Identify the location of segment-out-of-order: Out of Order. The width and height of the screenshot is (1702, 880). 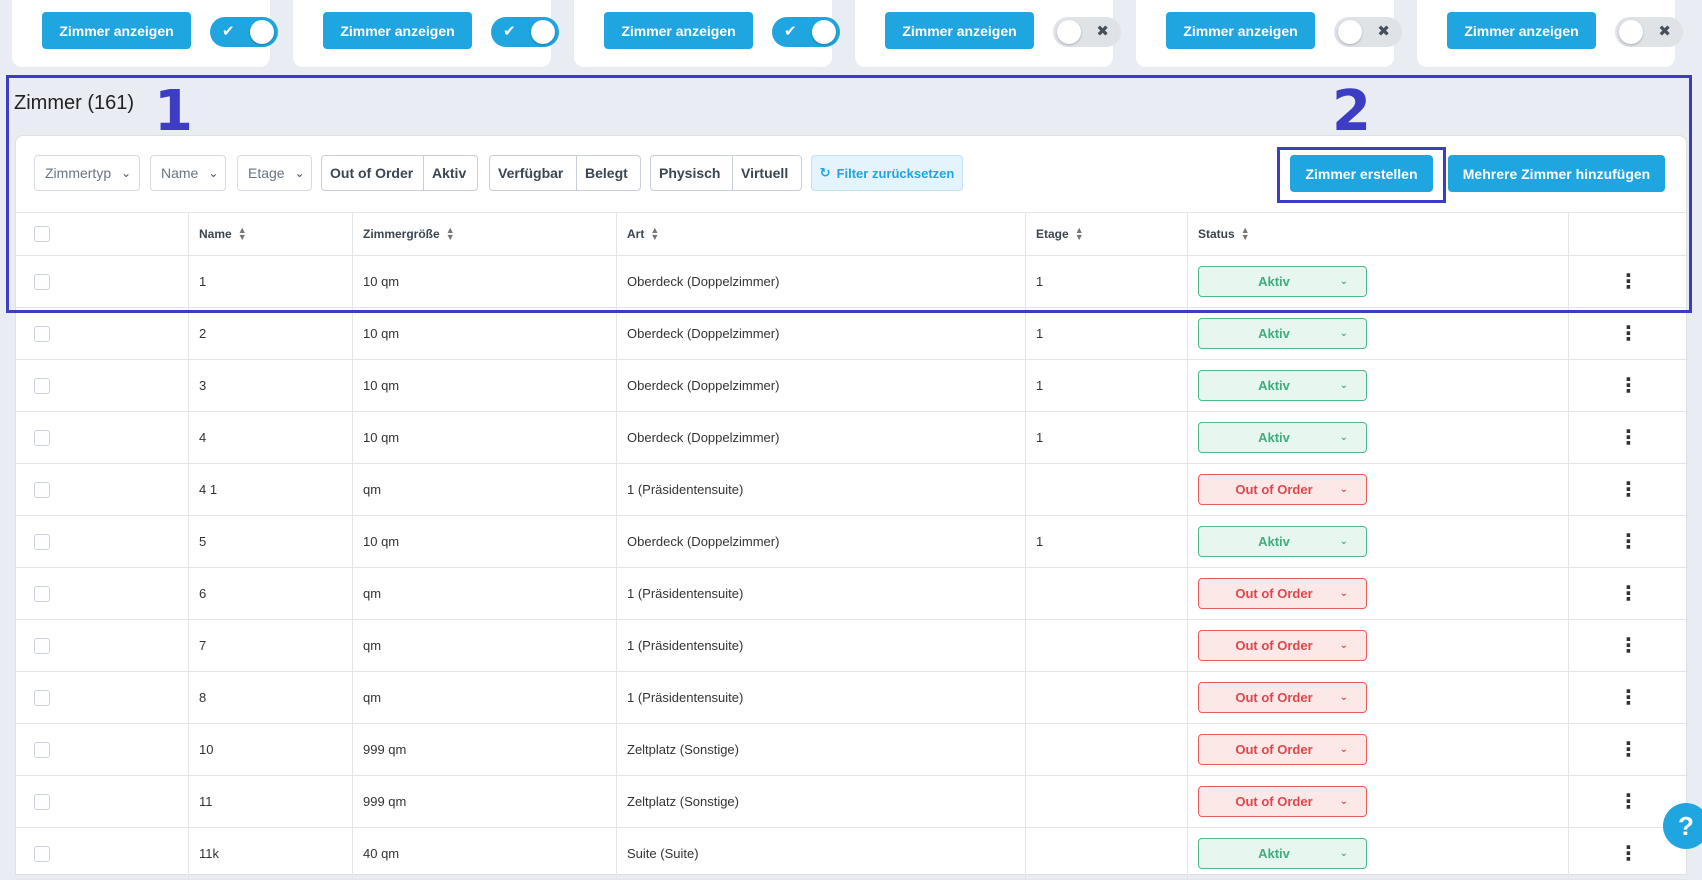
(373, 173).